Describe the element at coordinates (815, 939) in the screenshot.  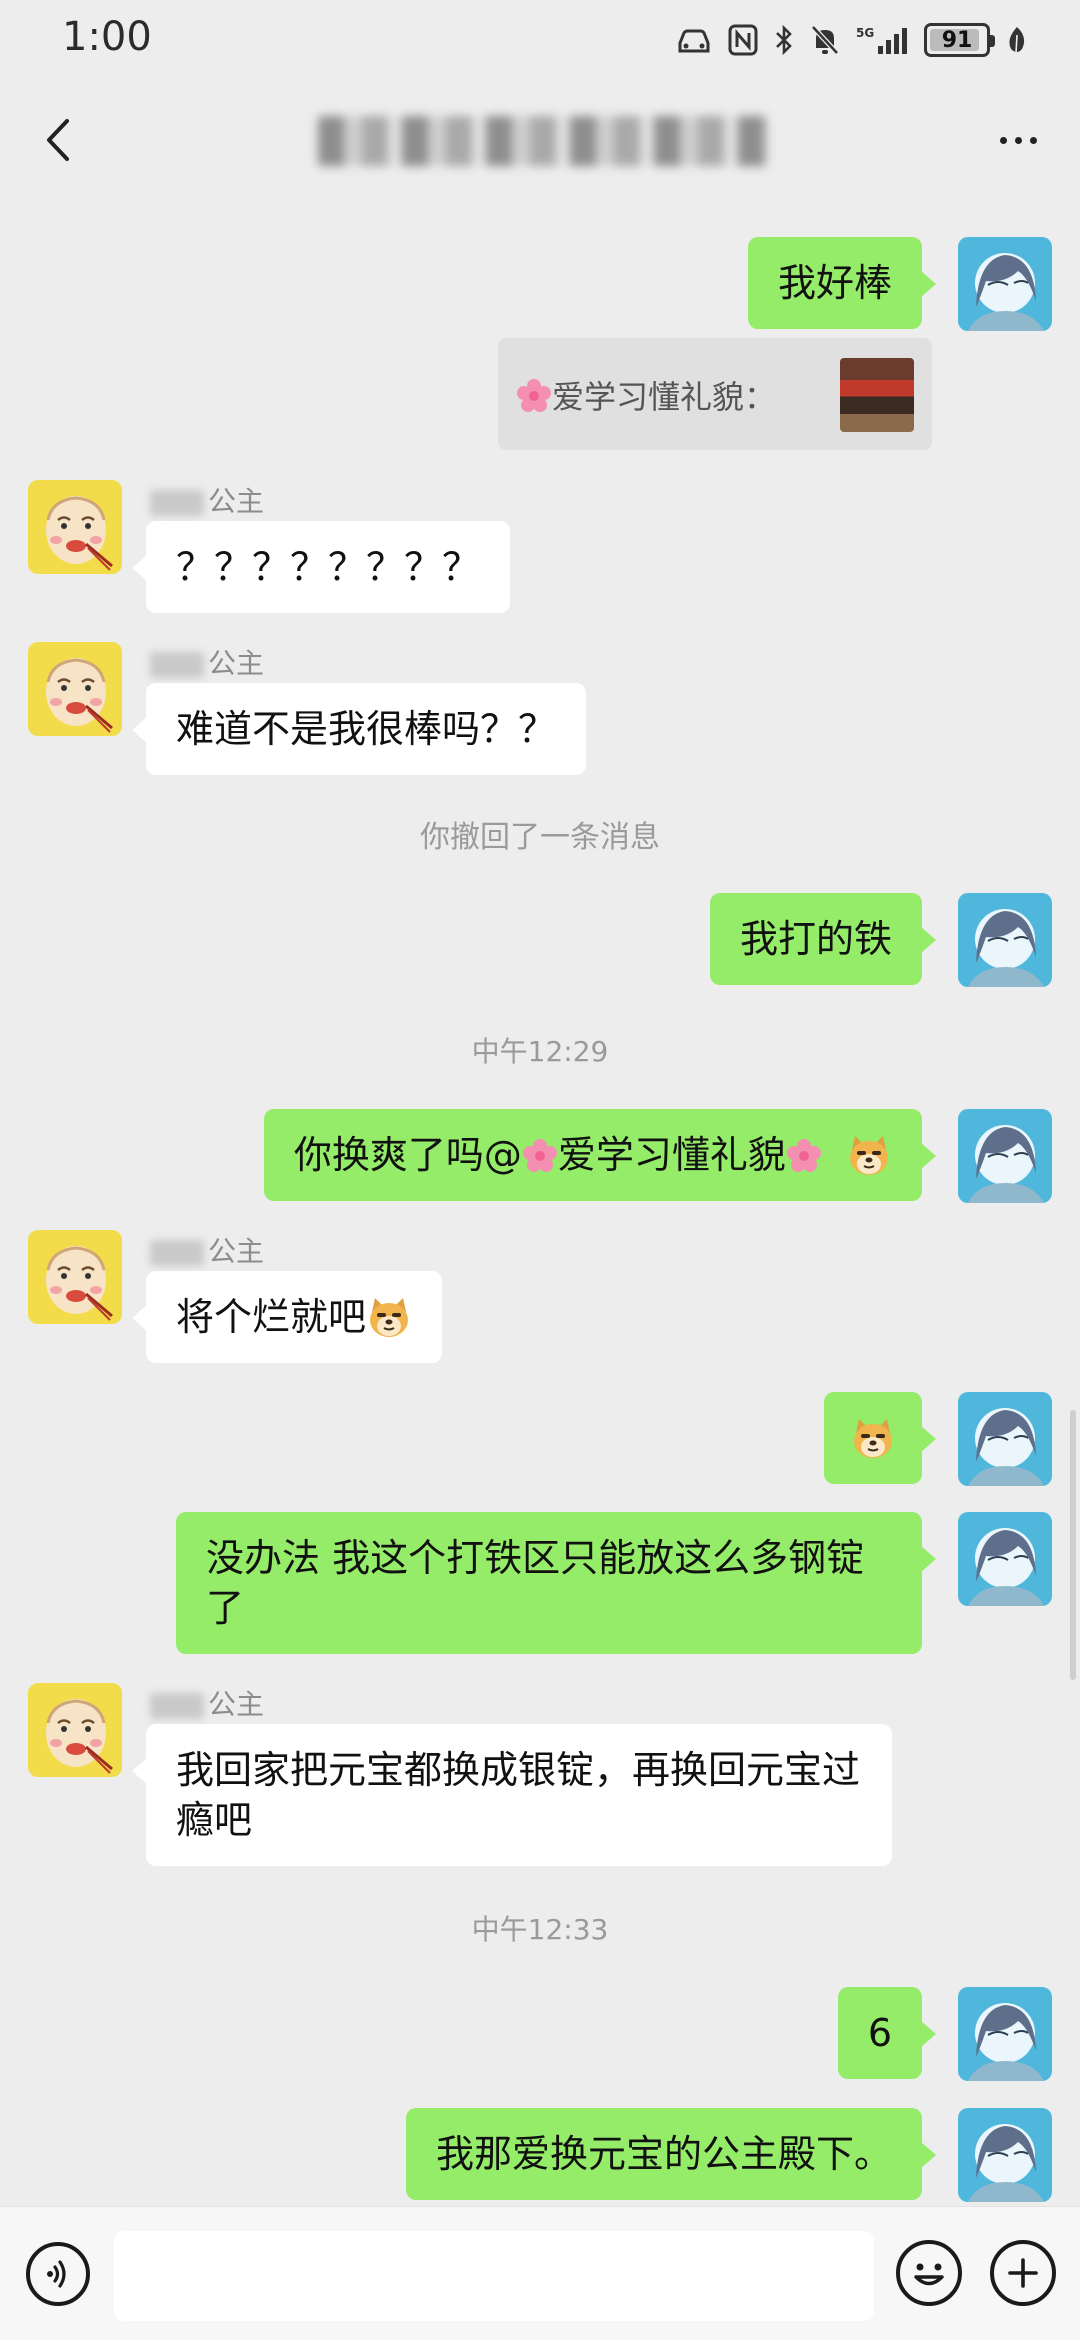
I see `message-text: 我打的铁` at that location.